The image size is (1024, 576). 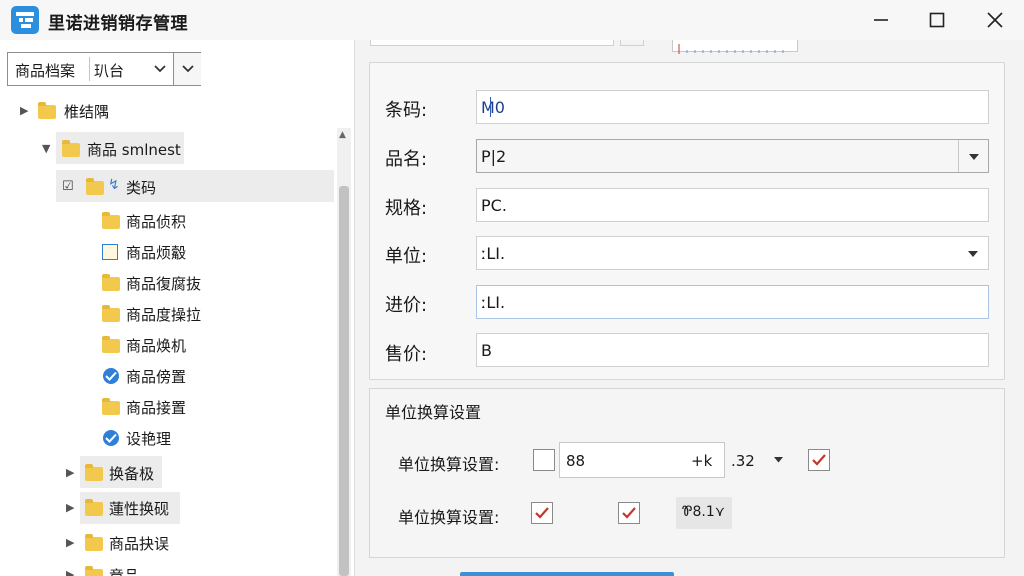 I want to click on tree-node-label: 商品抉误, so click(x=139, y=544).